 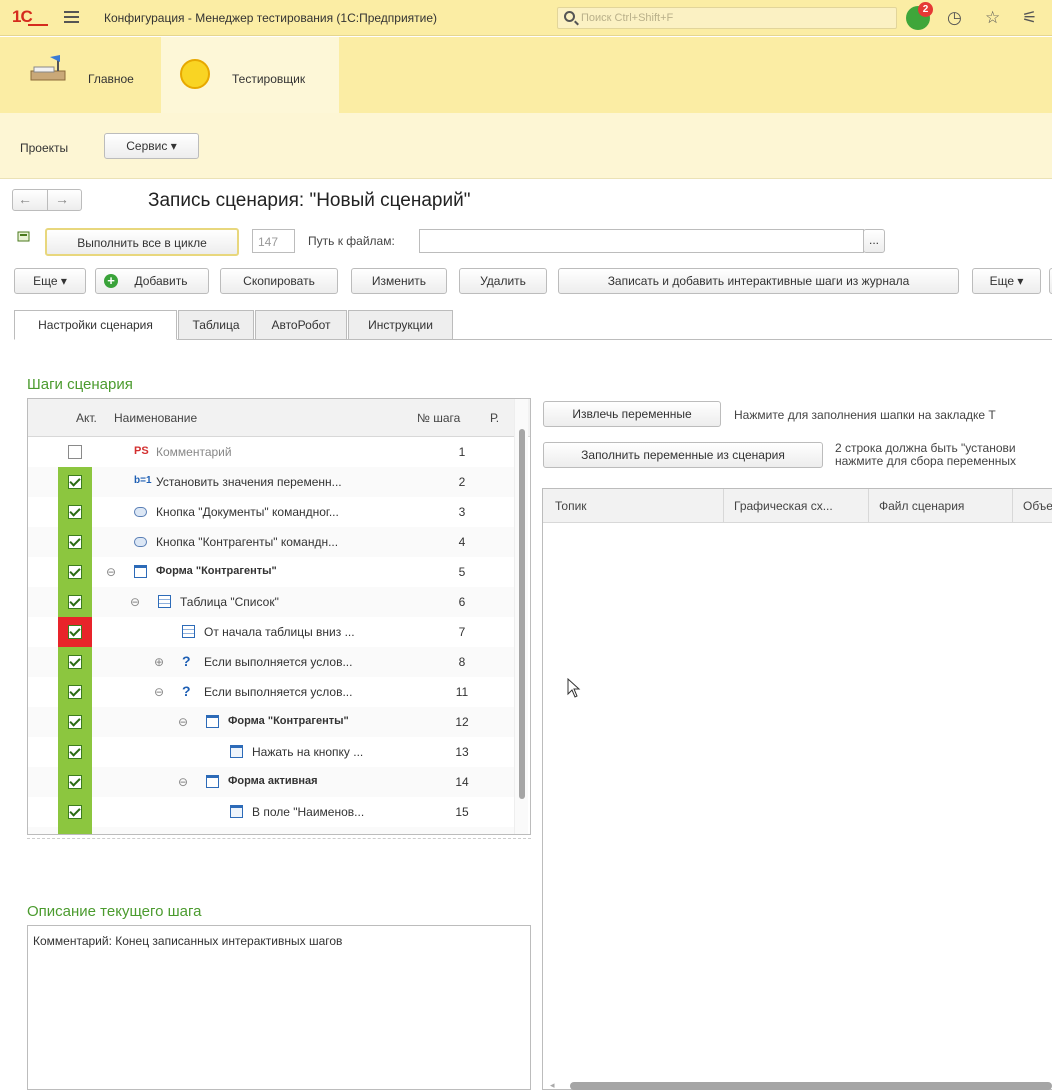 I want to click on step-row: От начала таблицы вниз ... 7, so click(x=273, y=632).